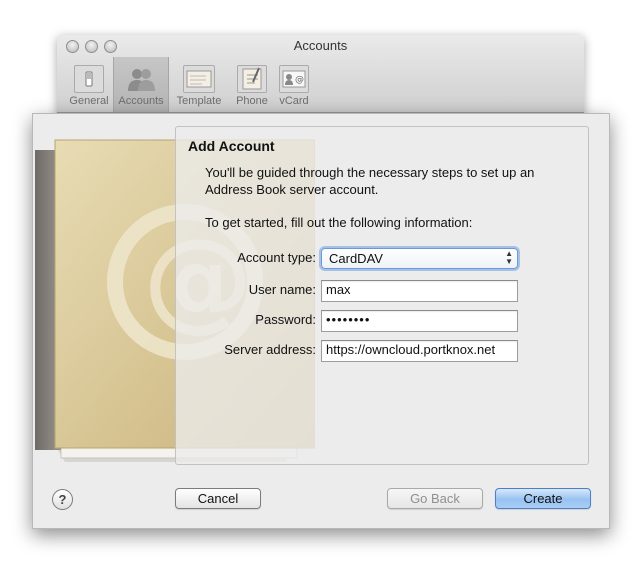 Image resolution: width=641 pixels, height=581 pixels. Describe the element at coordinates (543, 498) in the screenshot. I see `create-button: Create` at that location.